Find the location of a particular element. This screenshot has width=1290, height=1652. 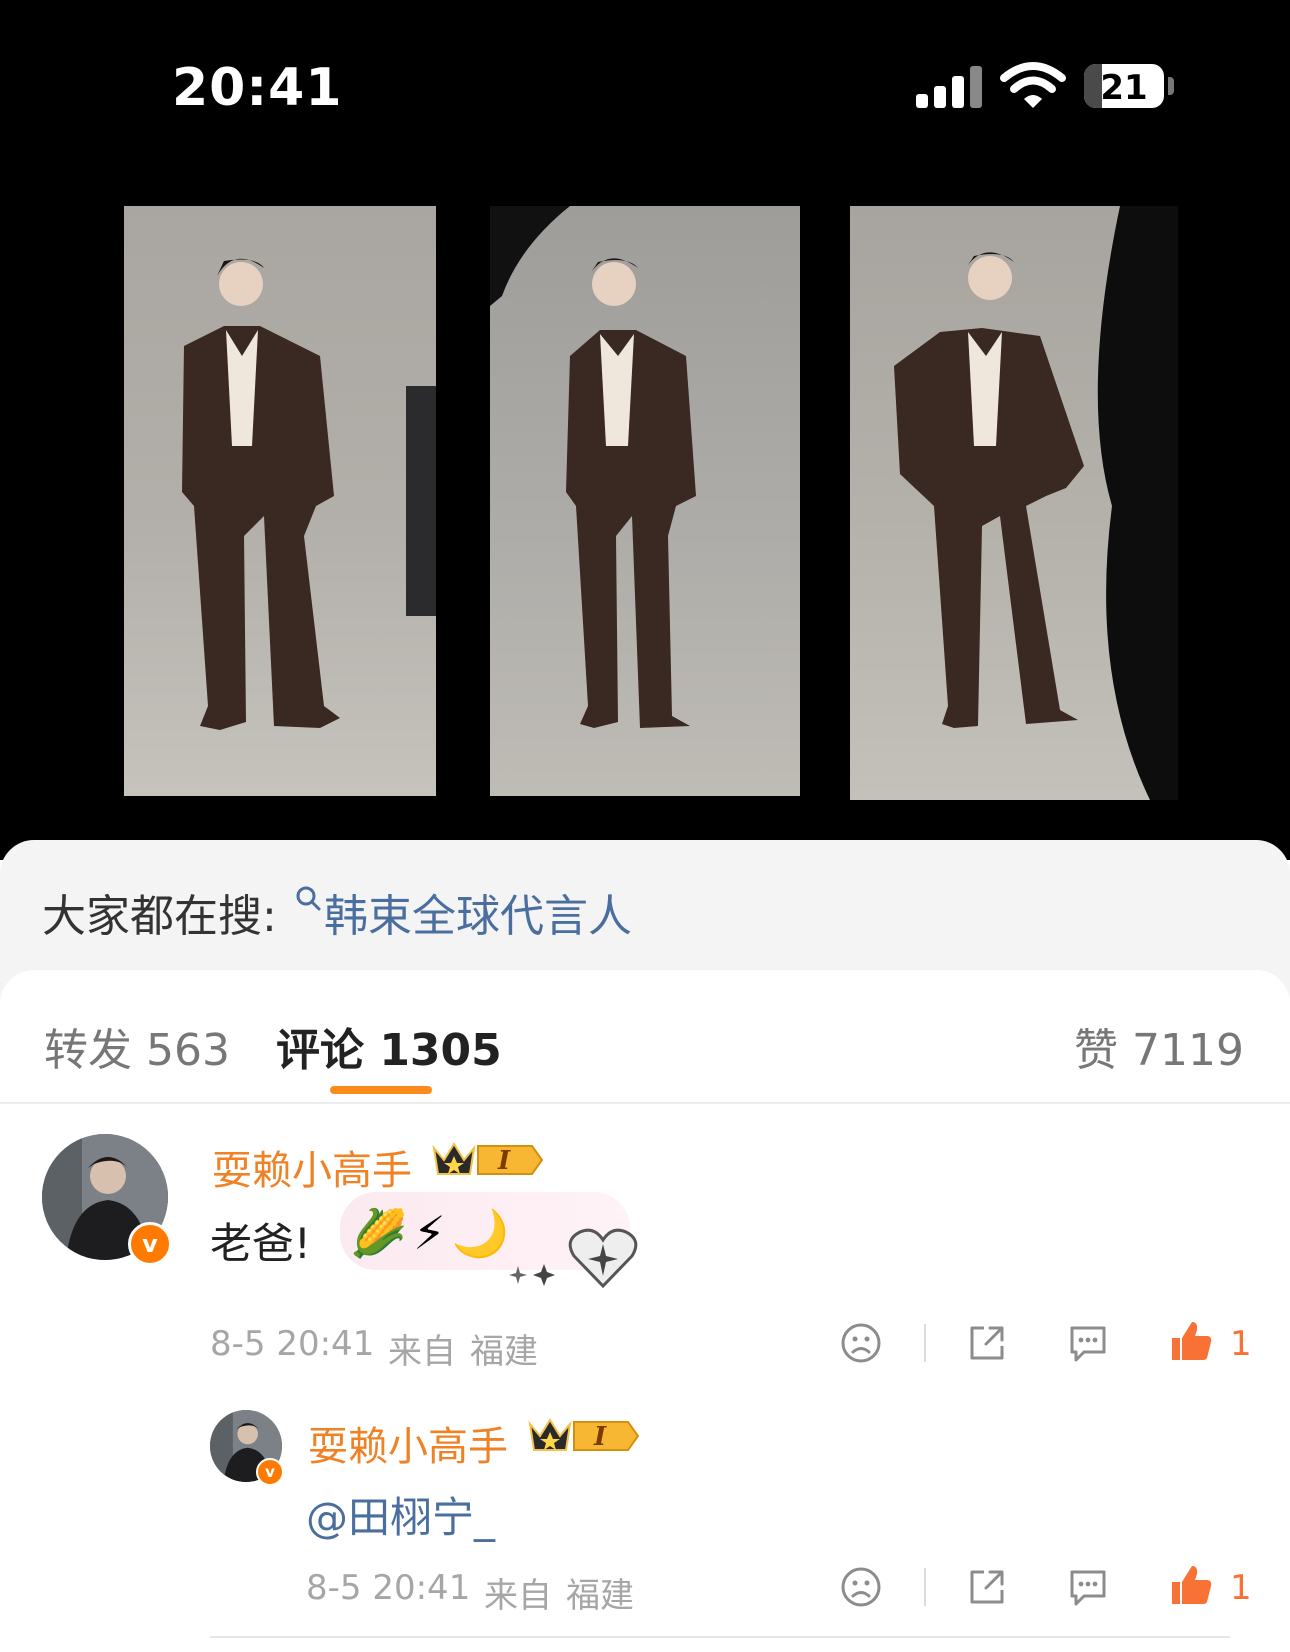

battery-level: 21 is located at coordinates (1124, 88).